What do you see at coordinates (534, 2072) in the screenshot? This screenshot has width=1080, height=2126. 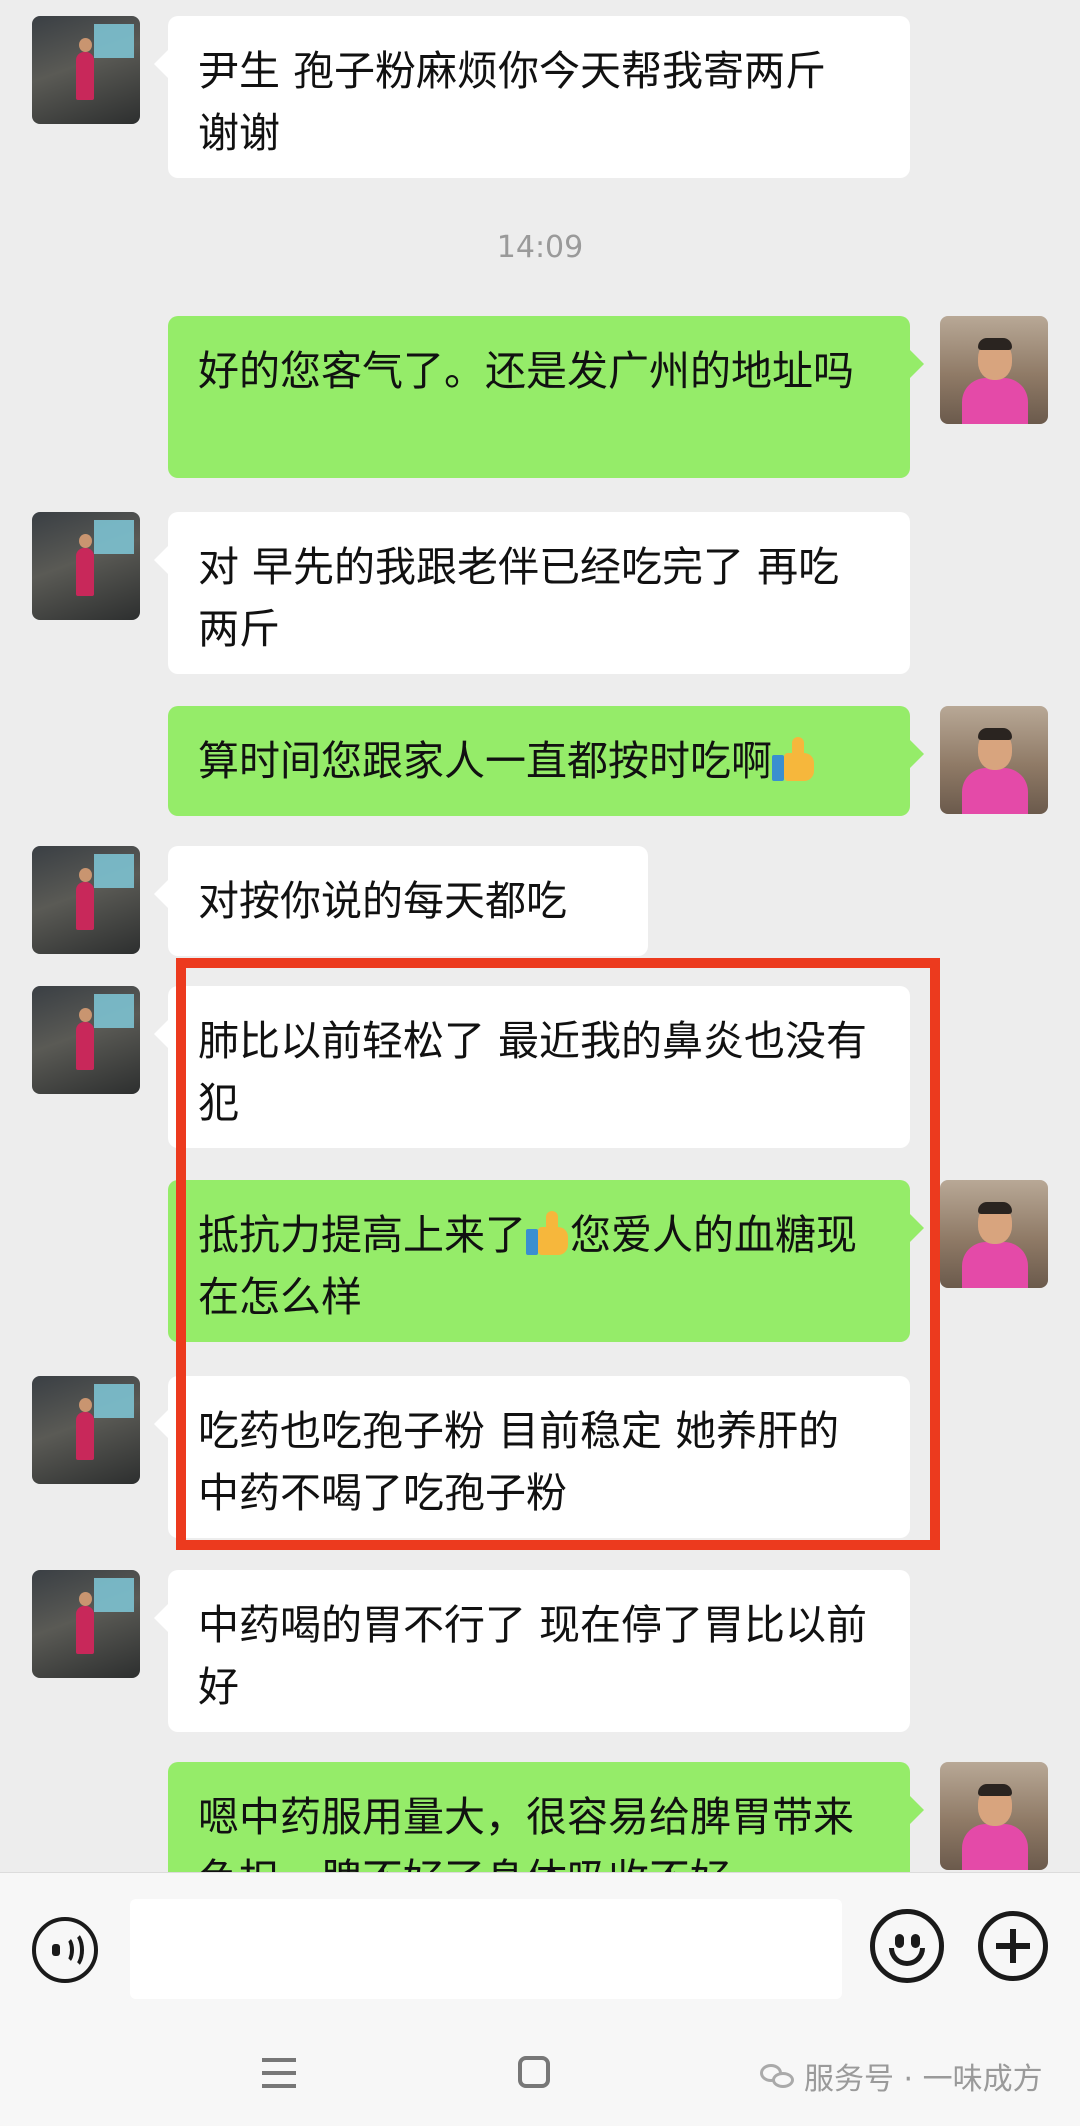 I see `home-icon` at bounding box center [534, 2072].